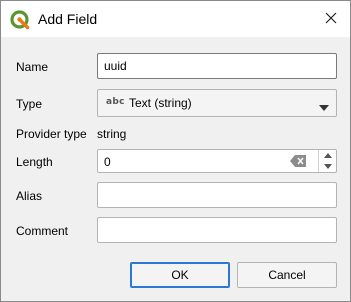 This screenshot has height=302, width=351. What do you see at coordinates (175, 19) in the screenshot?
I see `title-bar: Add Field` at bounding box center [175, 19].